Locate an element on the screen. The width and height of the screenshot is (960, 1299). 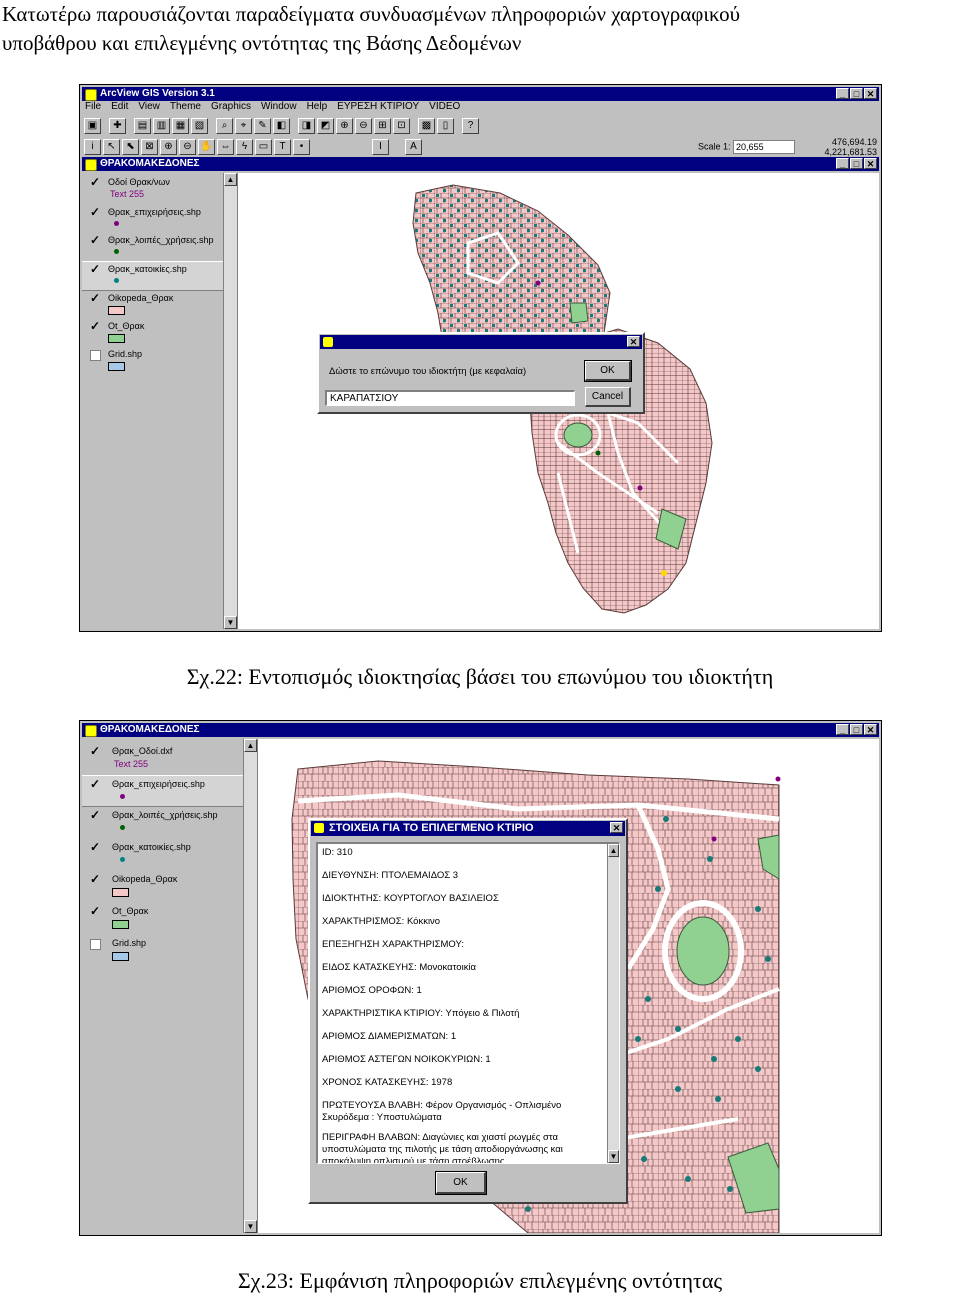
owner-surname-input: ΚΑΡΑΠΑΤΣΙΟΥ is located at coordinates (450, 398).